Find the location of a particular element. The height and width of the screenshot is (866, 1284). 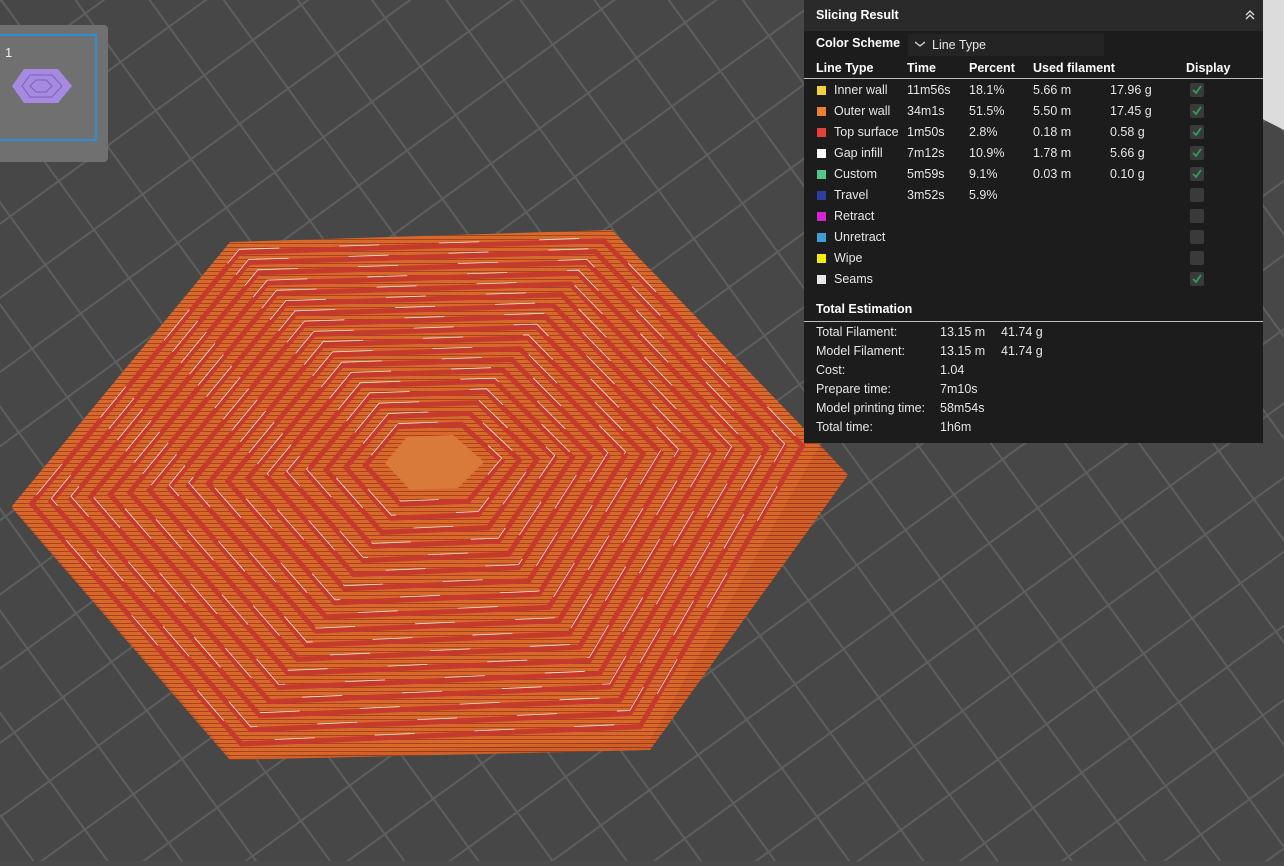

table-row: Seams is located at coordinates (1033, 279).